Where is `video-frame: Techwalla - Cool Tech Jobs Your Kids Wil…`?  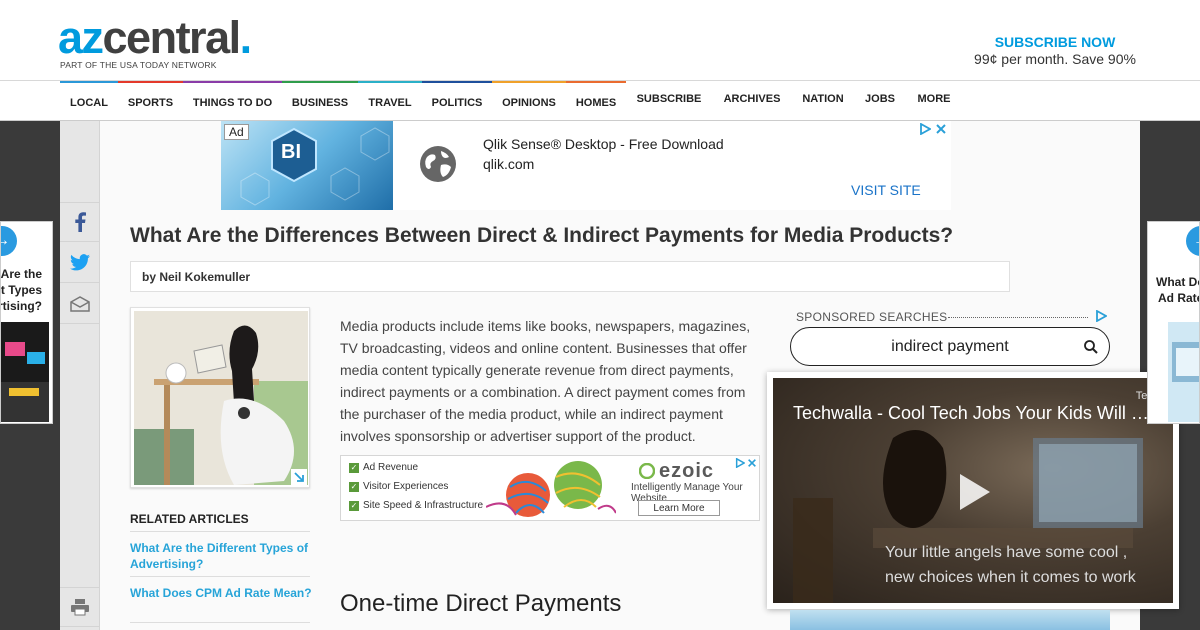 video-frame: Techwalla - Cool Tech Jobs Your Kids Wil… is located at coordinates (973, 490).